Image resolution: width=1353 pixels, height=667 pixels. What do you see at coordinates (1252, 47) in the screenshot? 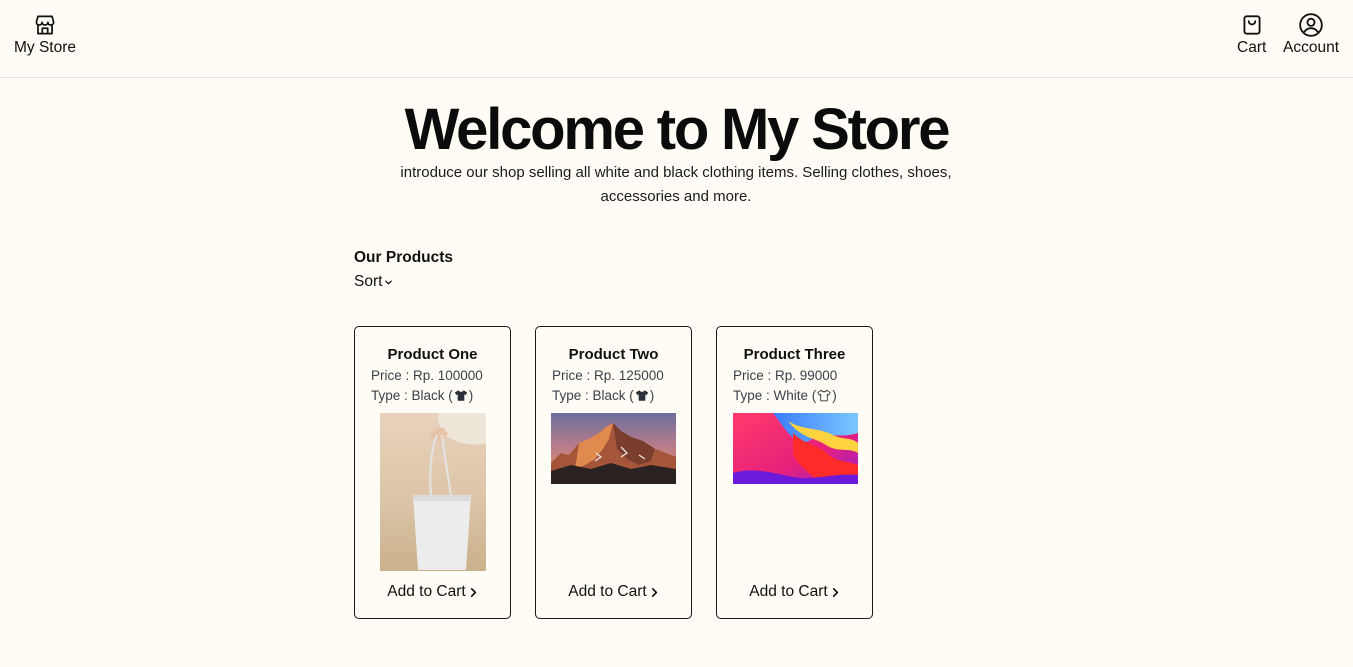
I see `cart-label: Cart` at bounding box center [1252, 47].